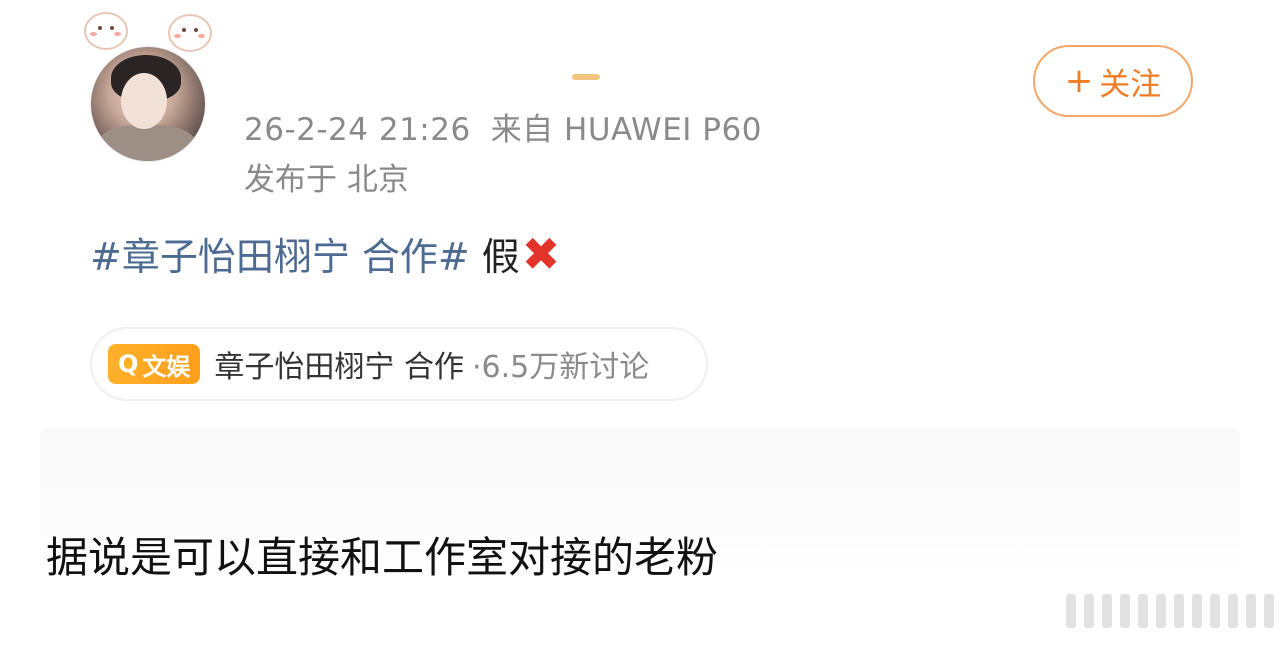 Image resolution: width=1284 pixels, height=646 pixels. I want to click on decoration-mark, so click(586, 77).